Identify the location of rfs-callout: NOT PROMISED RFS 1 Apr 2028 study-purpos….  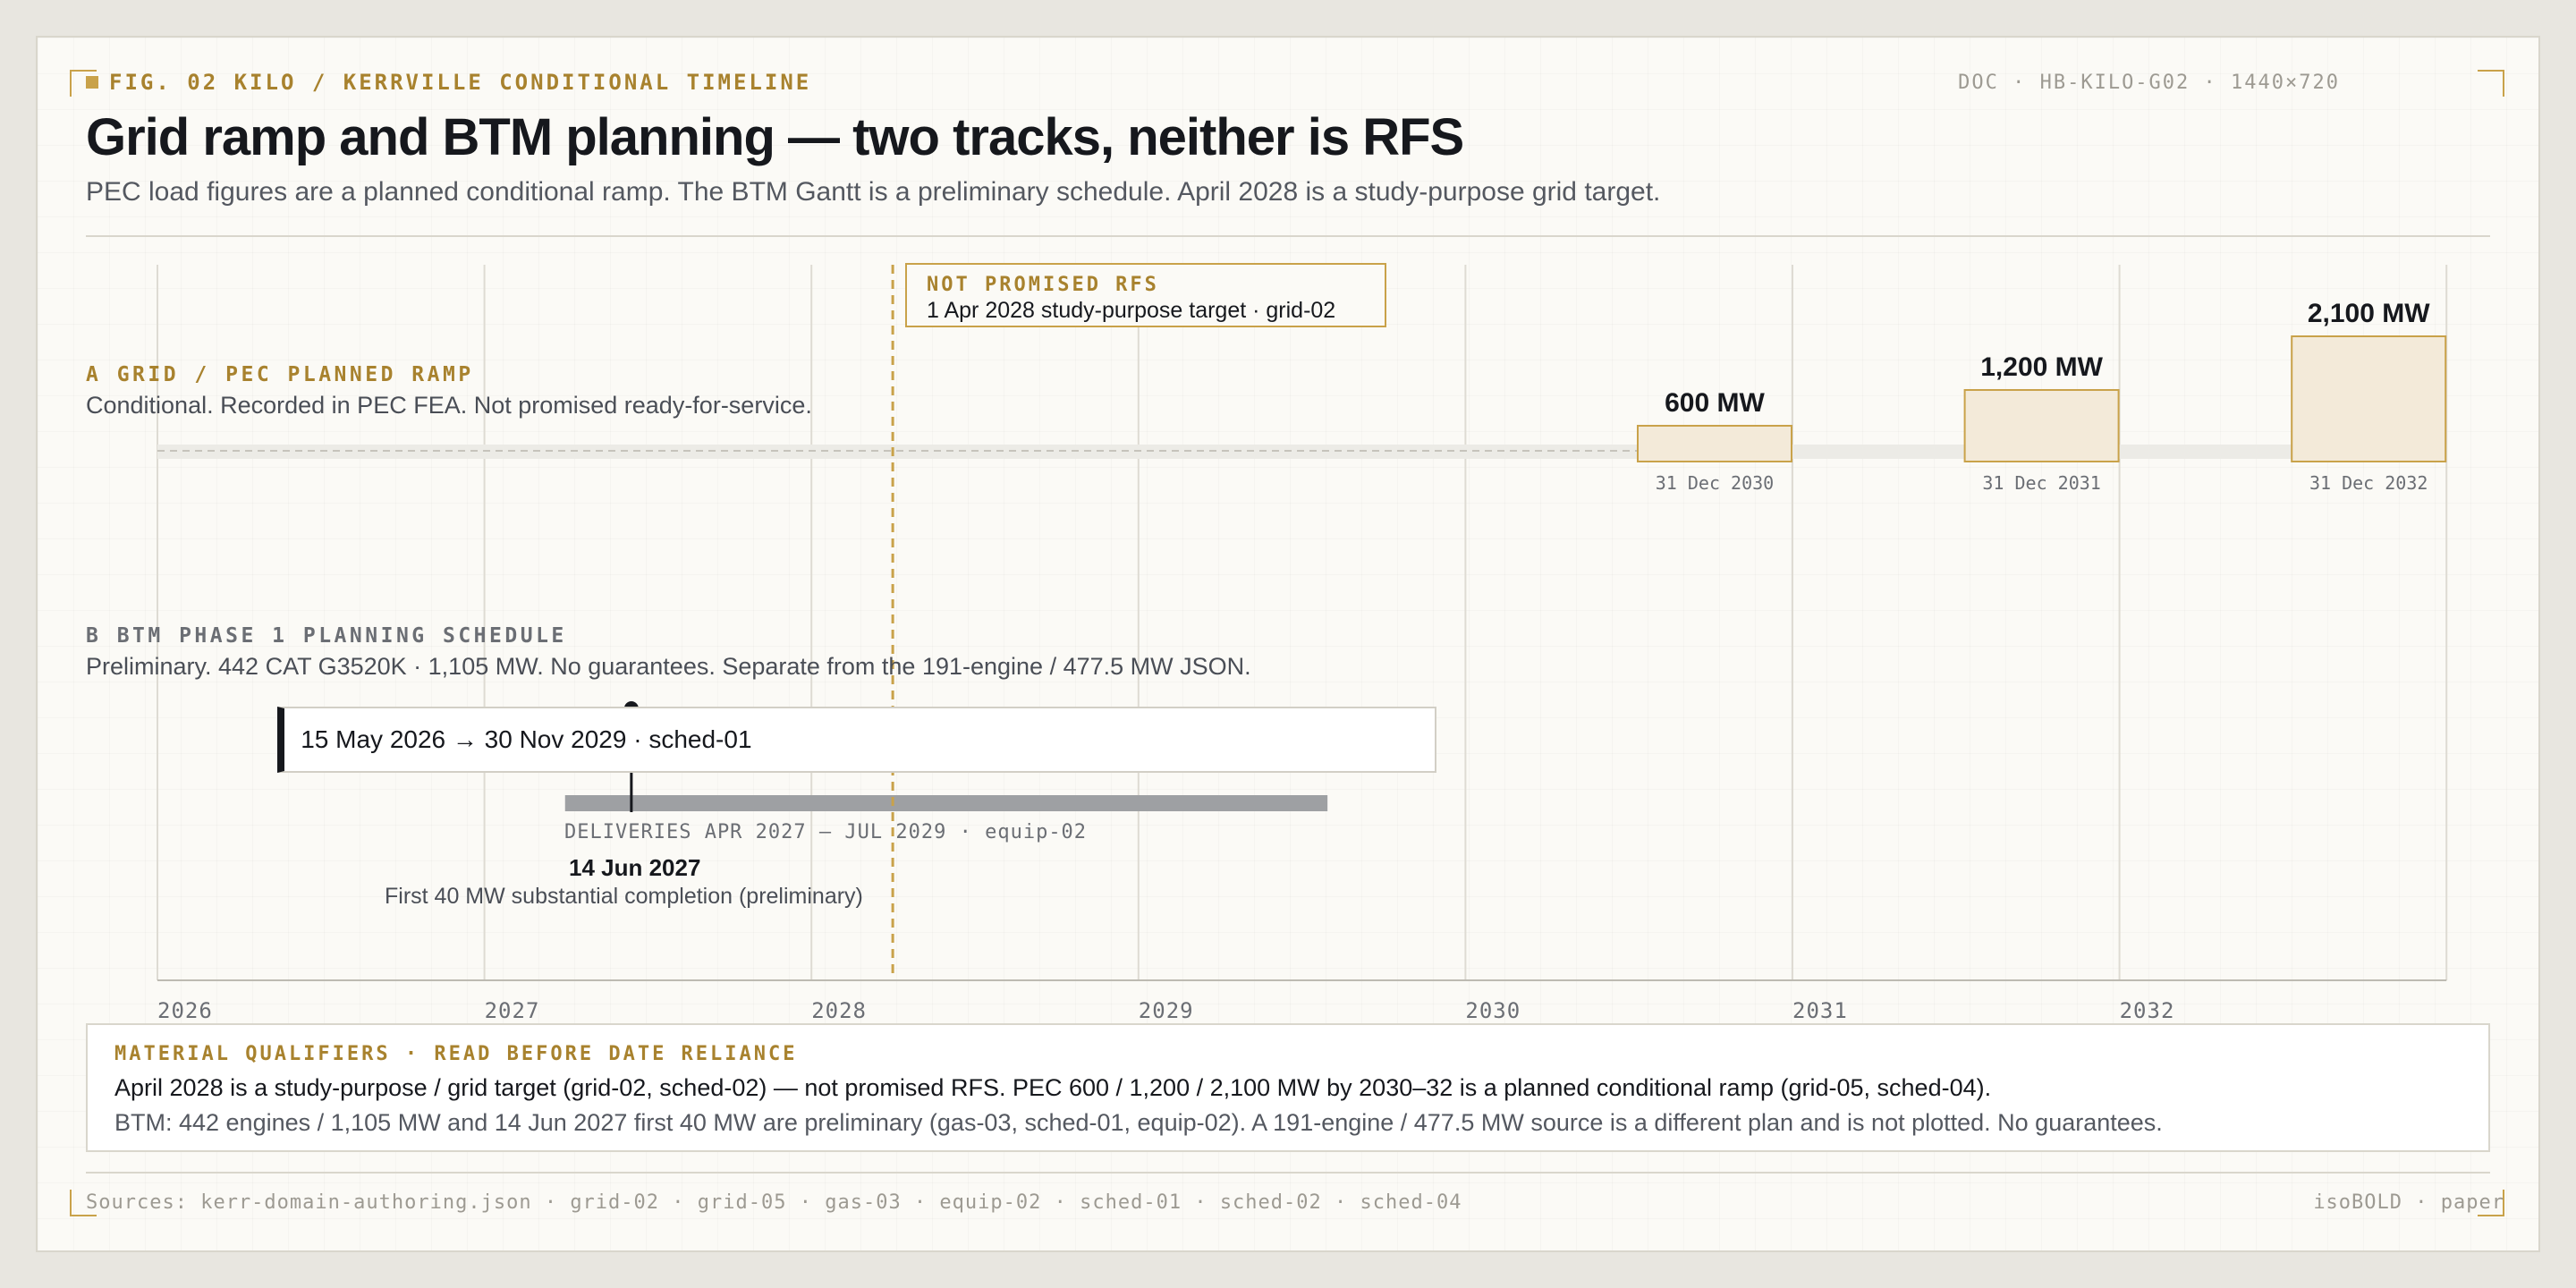
(1145, 295).